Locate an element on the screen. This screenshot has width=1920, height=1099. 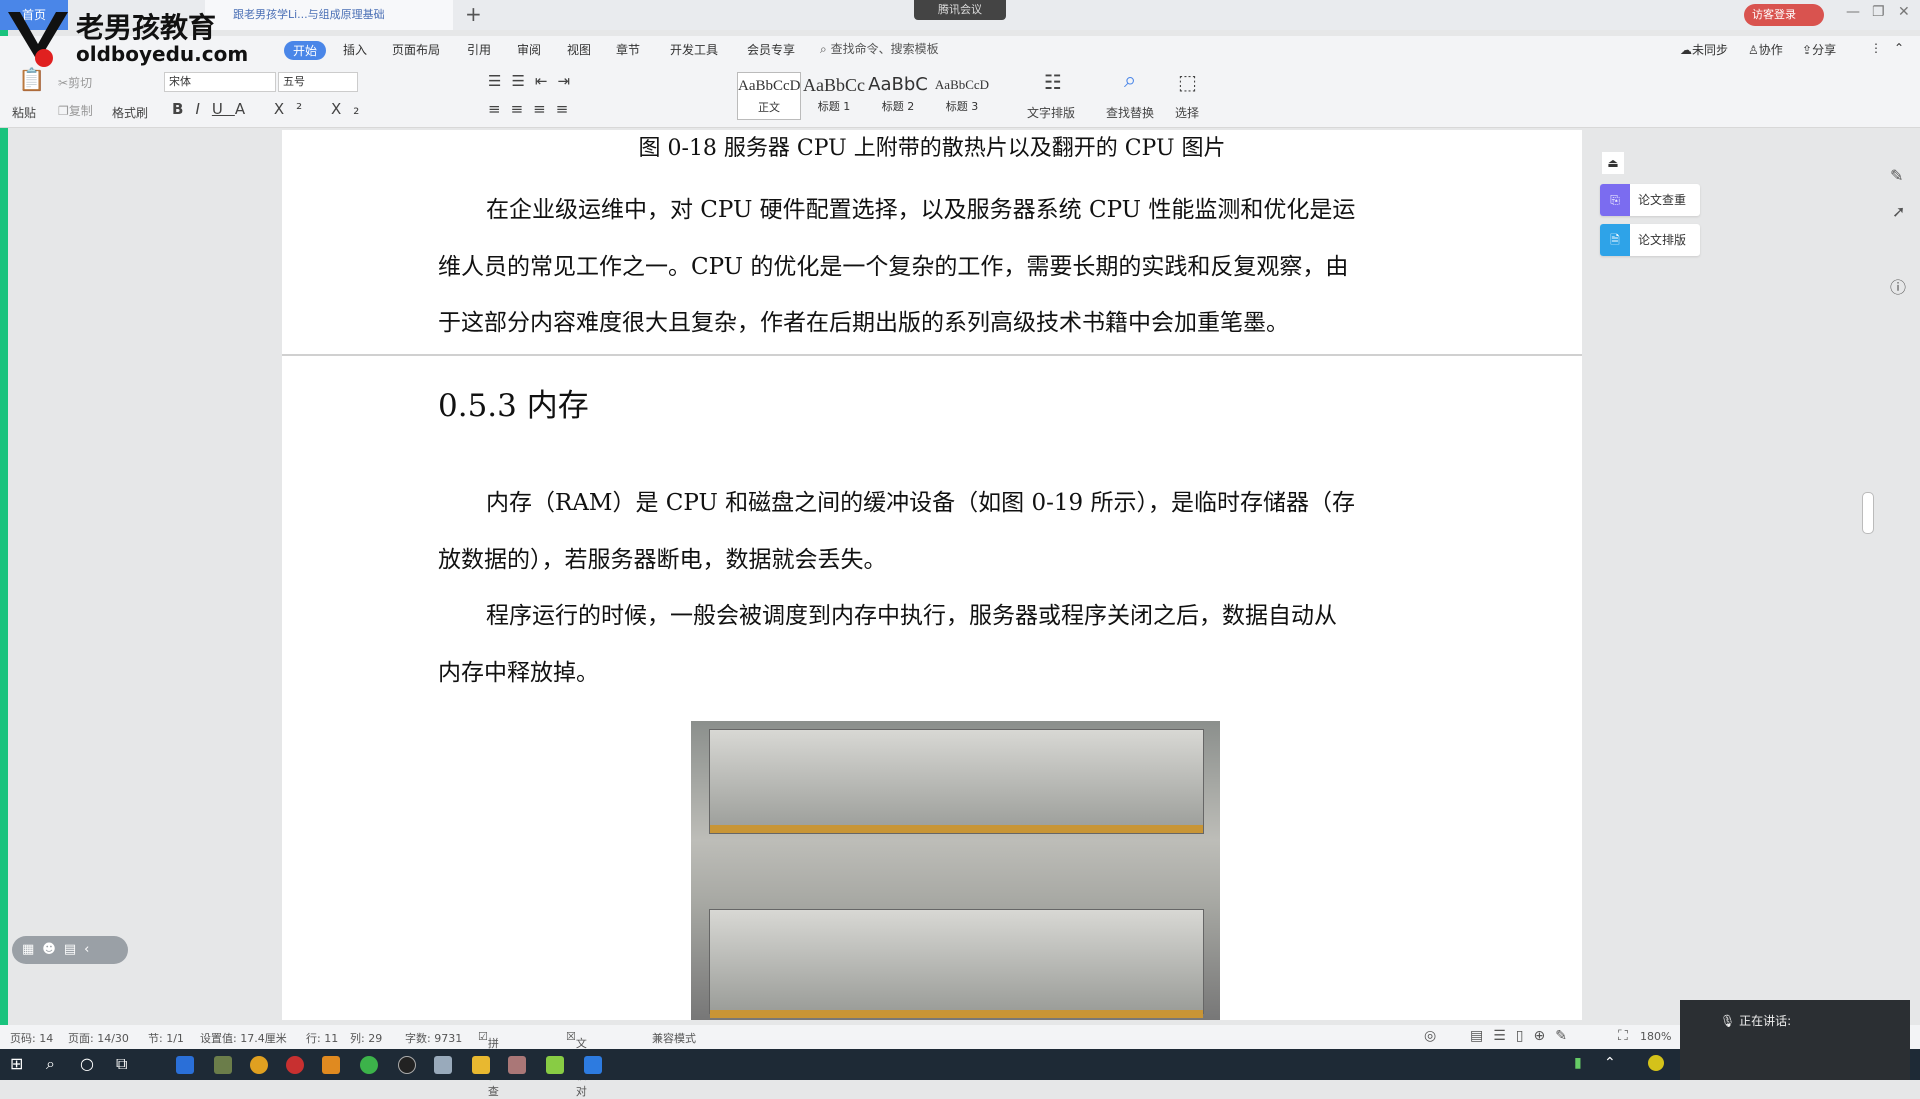
cut-button: ✂剪切 is located at coordinates (75, 82).